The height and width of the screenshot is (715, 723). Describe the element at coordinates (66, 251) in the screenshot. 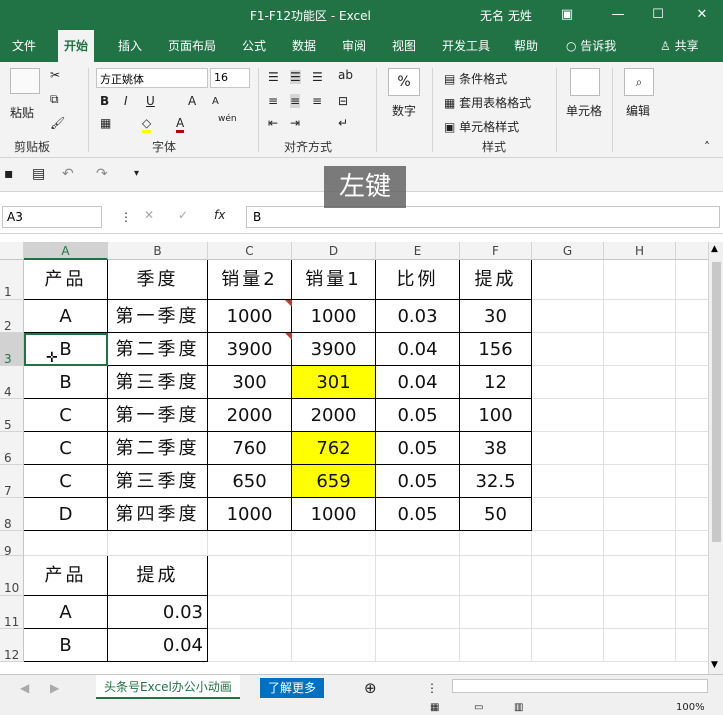

I see `column-header: A` at that location.